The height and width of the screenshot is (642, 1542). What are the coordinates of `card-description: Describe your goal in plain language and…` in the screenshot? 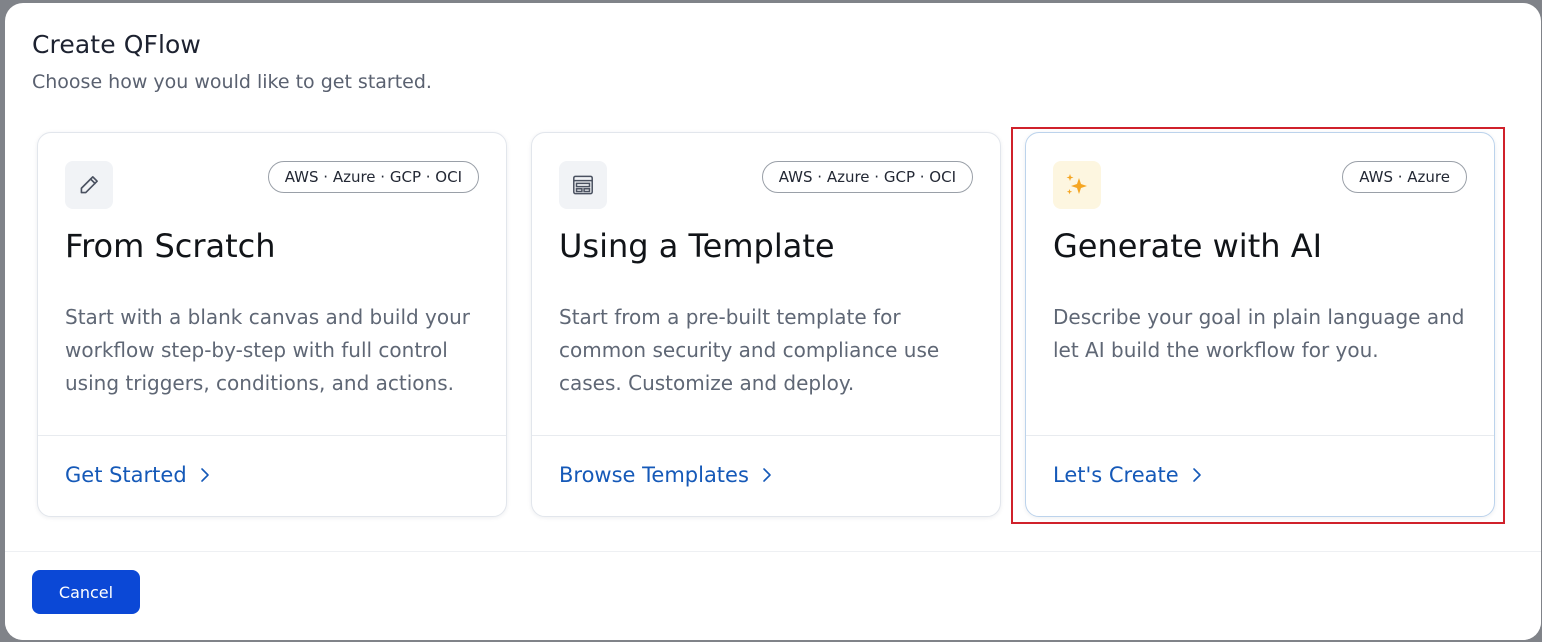 It's located at (1259, 333).